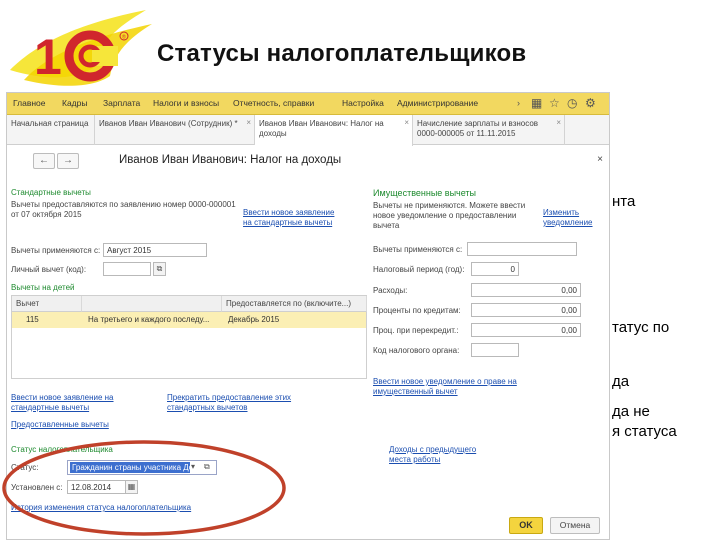 This screenshot has height=540, width=720. Describe the element at coordinates (495, 350) in the screenshot. I see `tax-office-code-field` at that location.